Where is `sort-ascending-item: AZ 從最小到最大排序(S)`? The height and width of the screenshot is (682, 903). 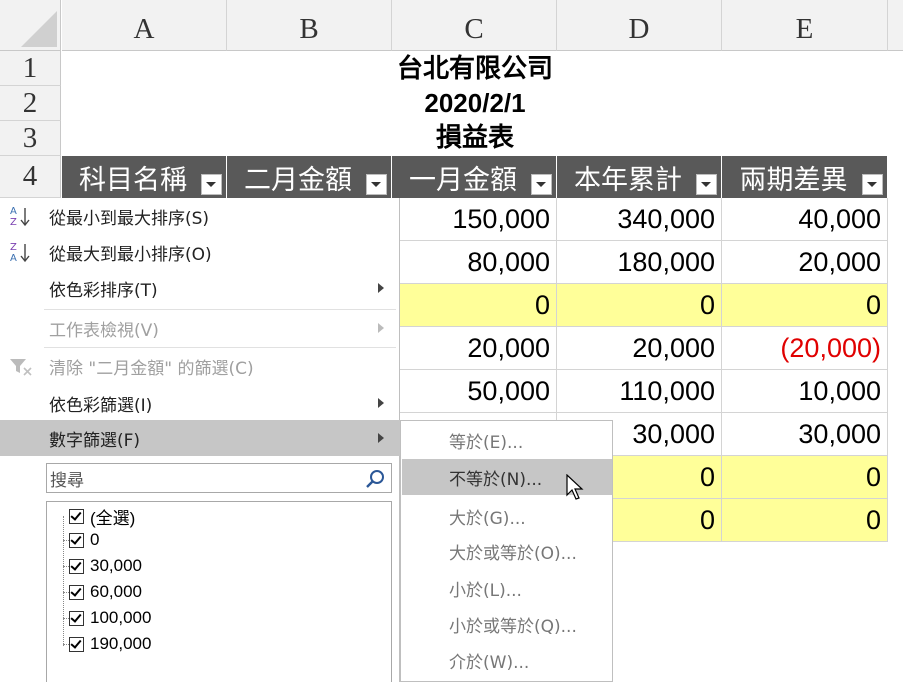 sort-ascending-item: AZ 從最小到最大排序(S) is located at coordinates (200, 216).